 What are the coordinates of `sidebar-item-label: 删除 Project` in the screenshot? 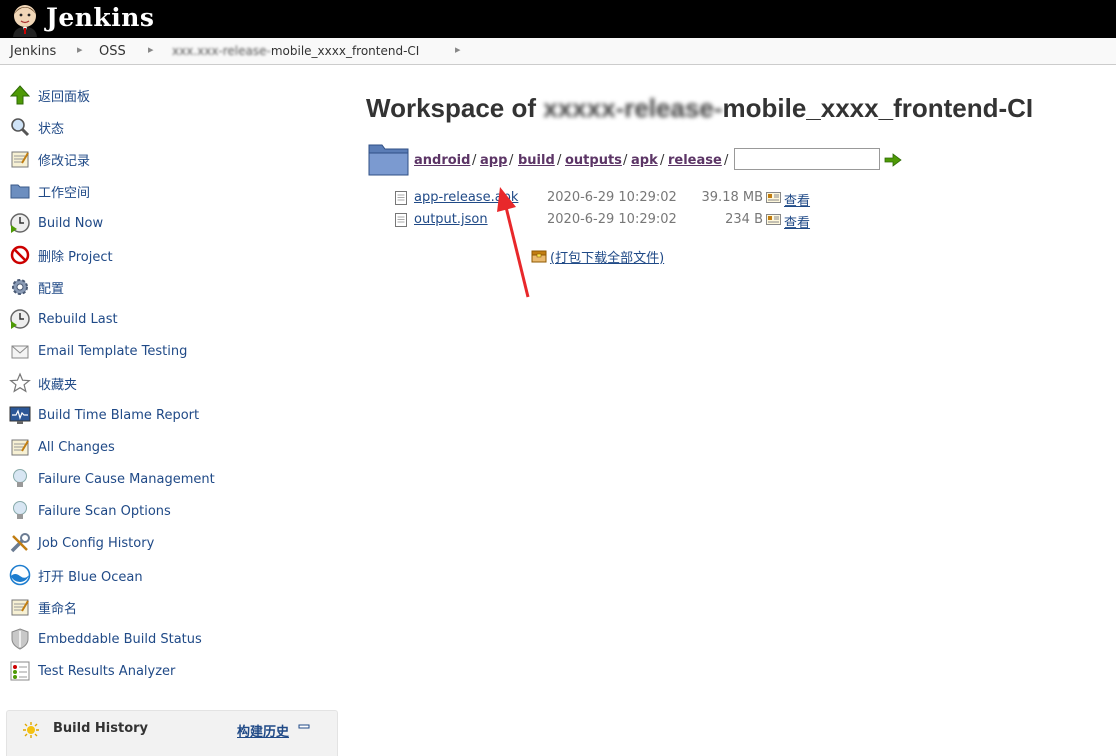 It's located at (75, 255).